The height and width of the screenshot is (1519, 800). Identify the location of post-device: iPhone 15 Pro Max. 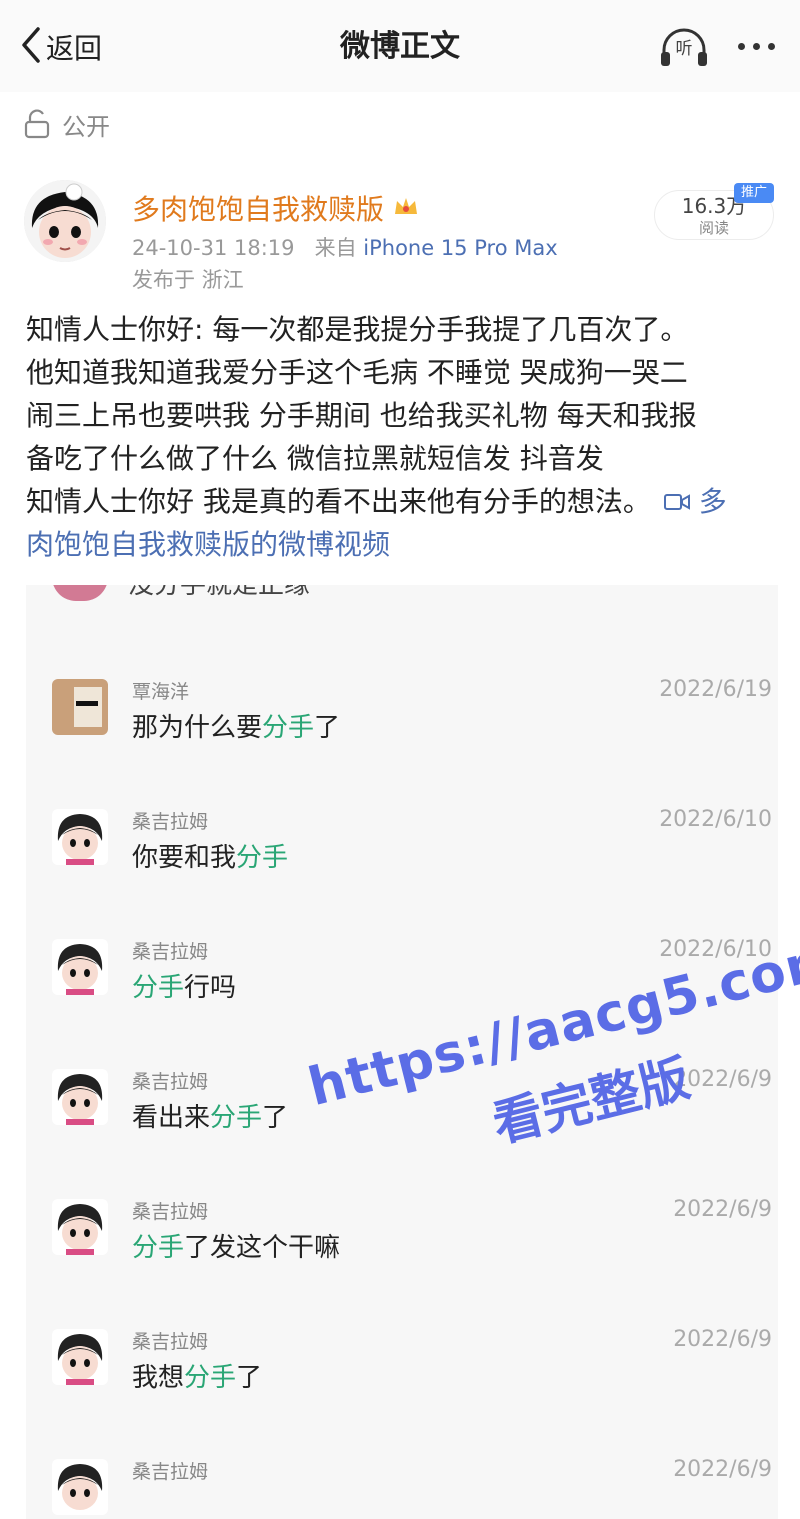
(460, 248).